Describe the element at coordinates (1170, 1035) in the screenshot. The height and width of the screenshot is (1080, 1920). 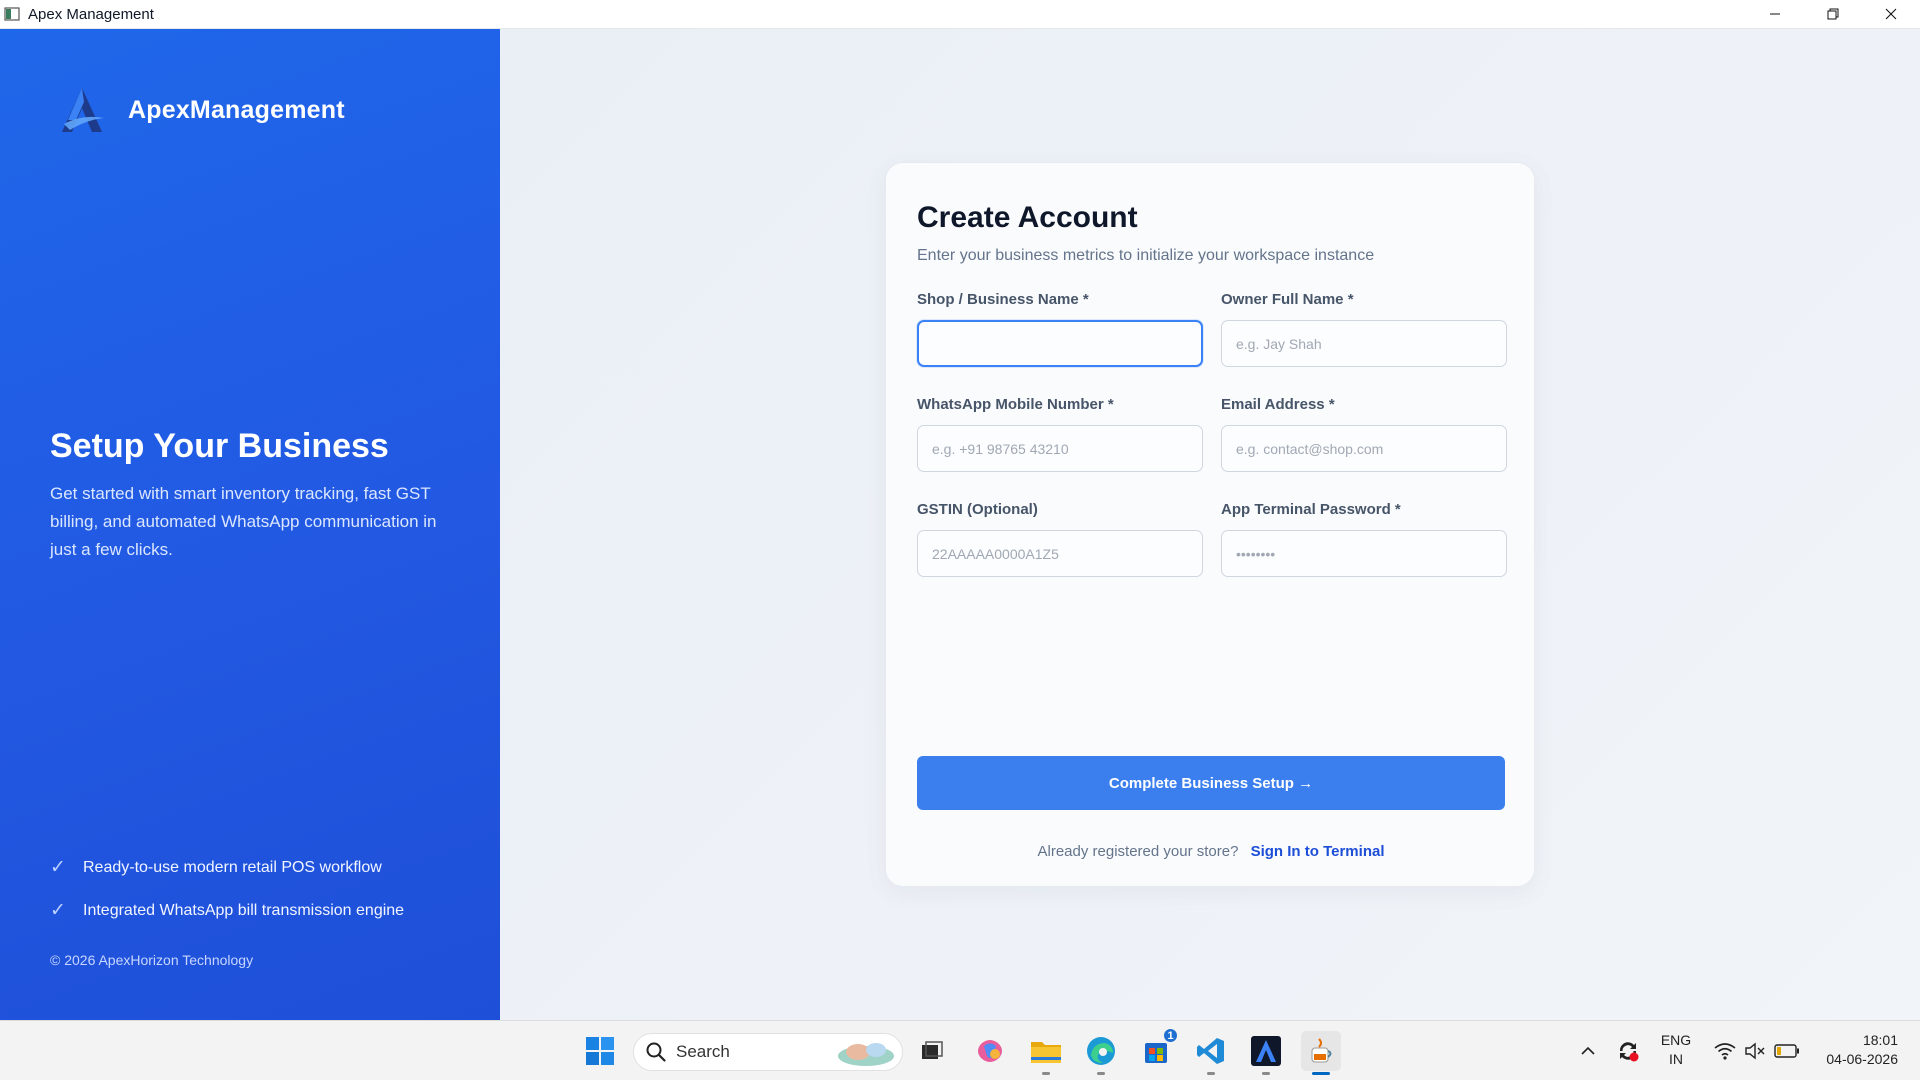
I see `notification-badge: 1` at that location.